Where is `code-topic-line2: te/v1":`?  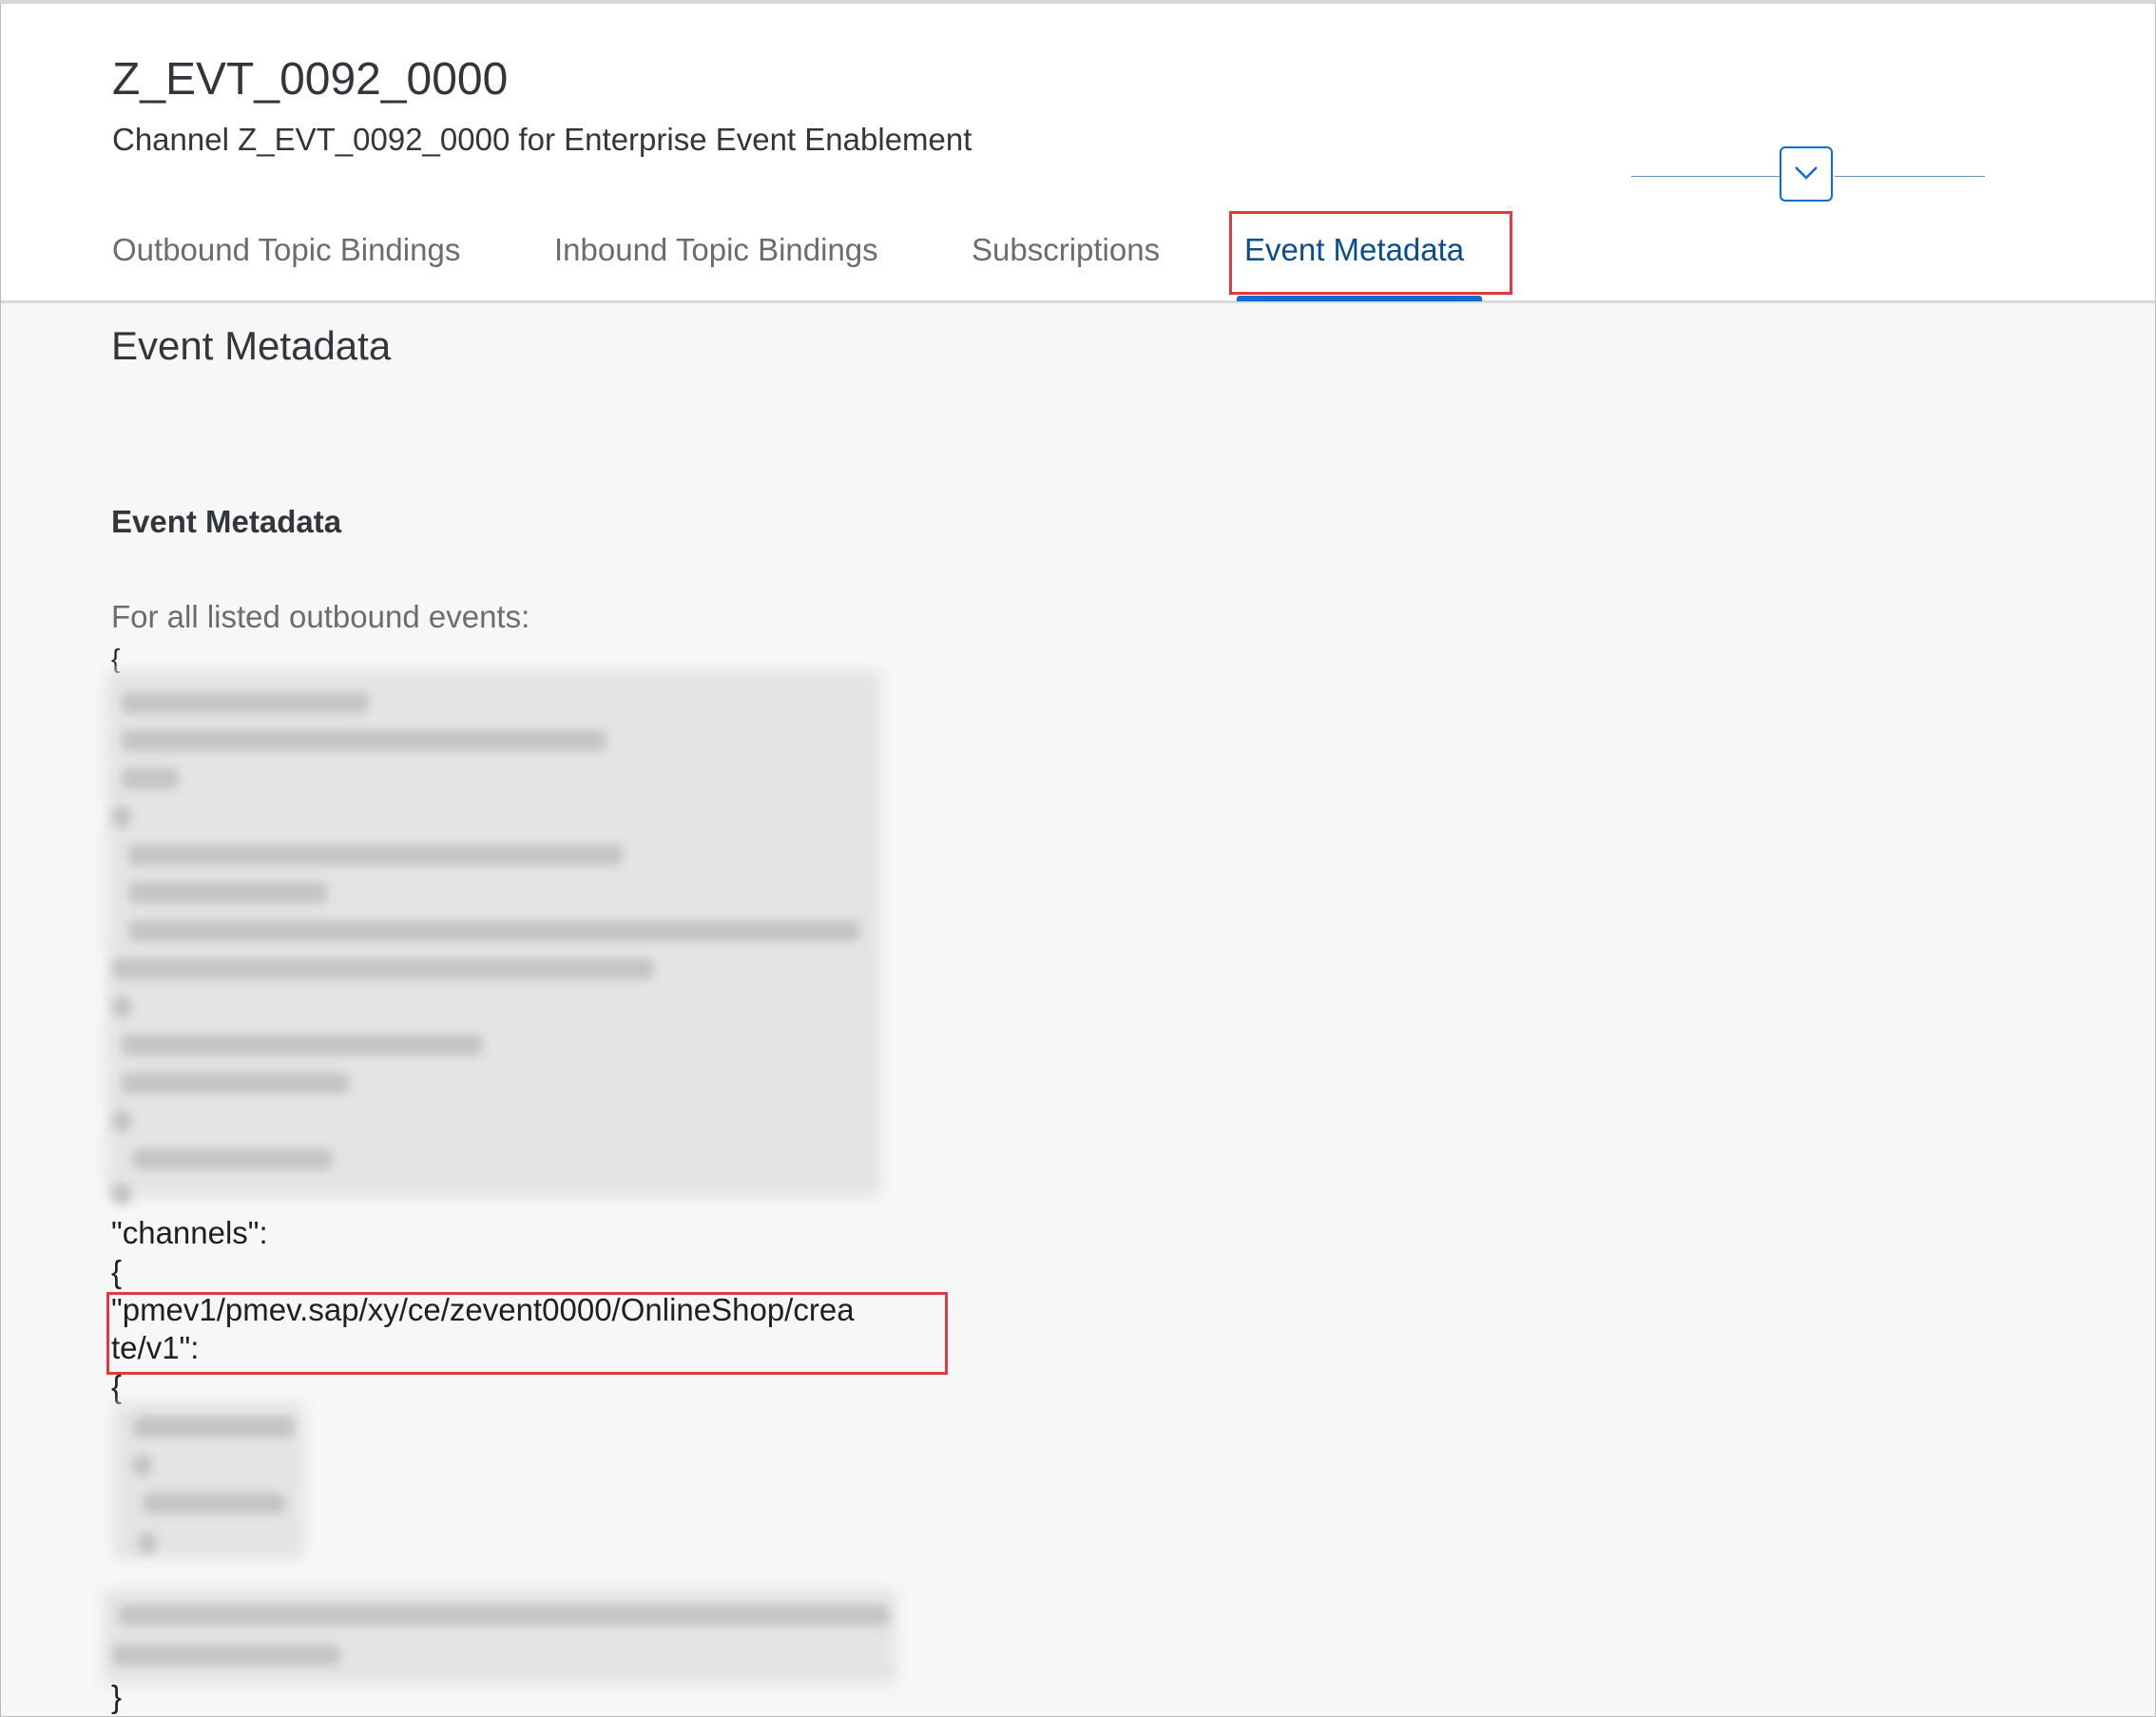
code-topic-line2: te/v1": is located at coordinates (155, 1347).